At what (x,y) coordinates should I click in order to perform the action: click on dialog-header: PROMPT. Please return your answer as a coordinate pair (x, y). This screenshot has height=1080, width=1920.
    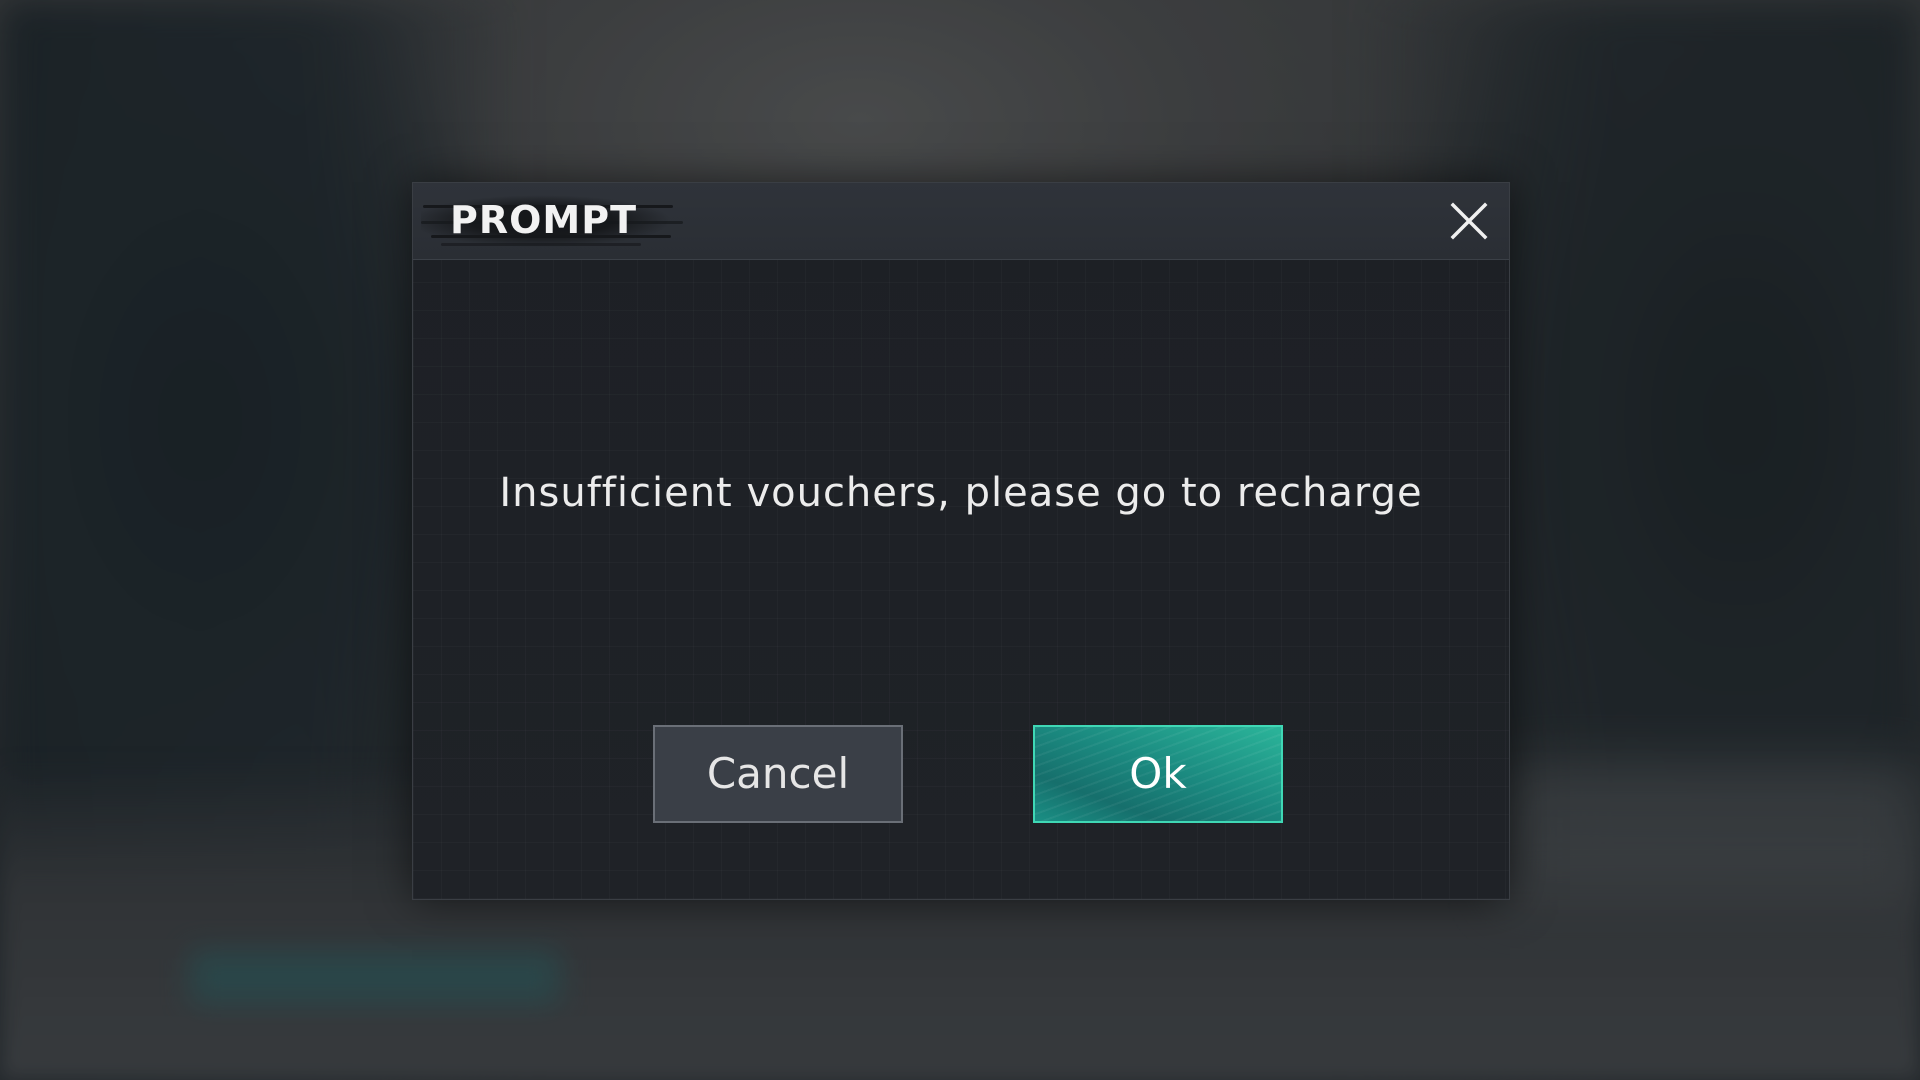
    Looking at the image, I should click on (961, 221).